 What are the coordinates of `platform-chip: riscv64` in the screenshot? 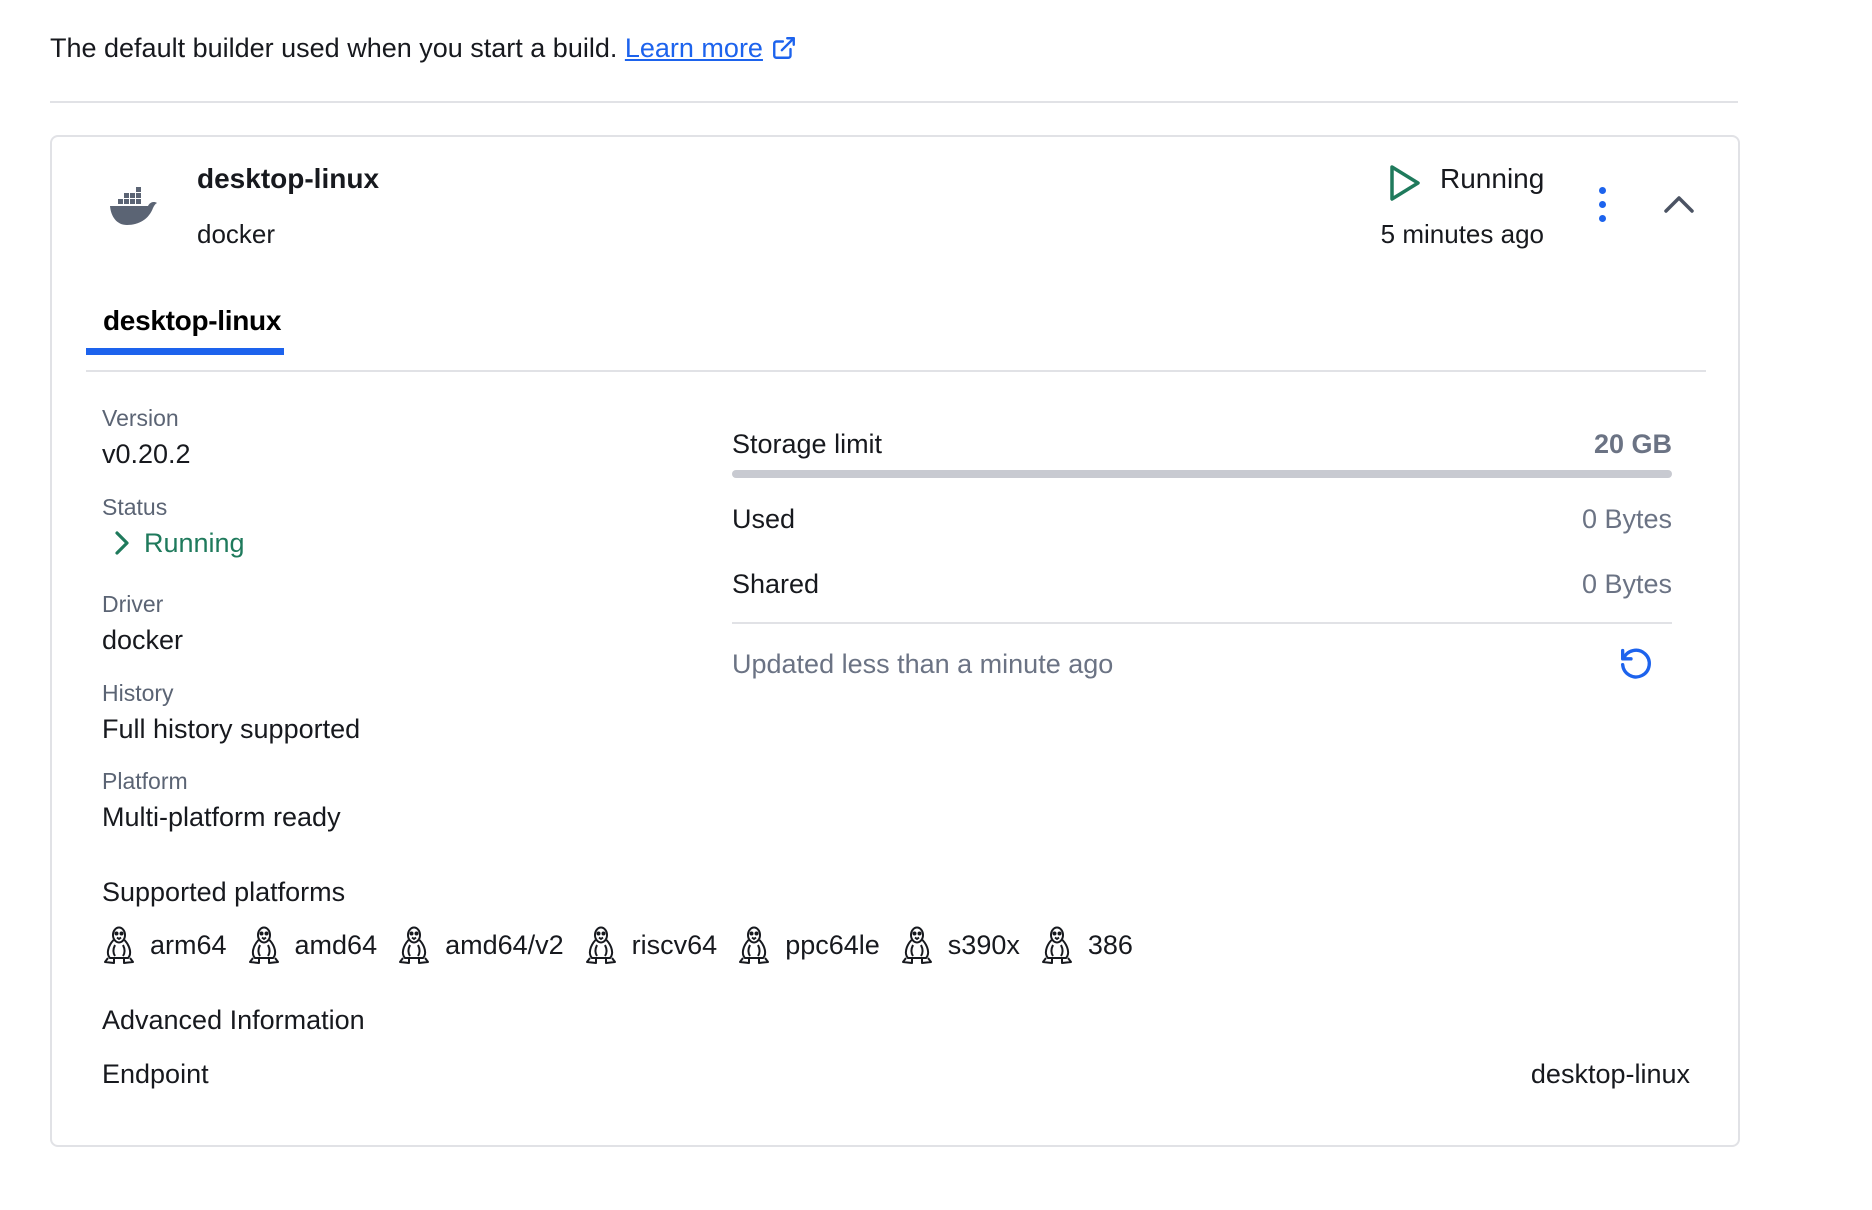 It's located at (651, 945).